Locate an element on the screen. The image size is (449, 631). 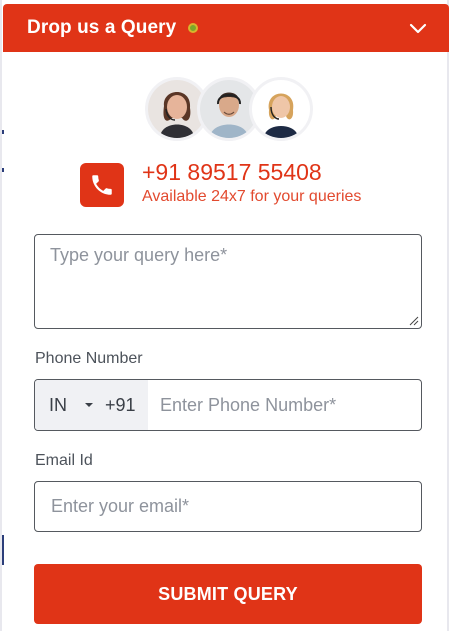
phone-field: IN +91 is located at coordinates (228, 405).